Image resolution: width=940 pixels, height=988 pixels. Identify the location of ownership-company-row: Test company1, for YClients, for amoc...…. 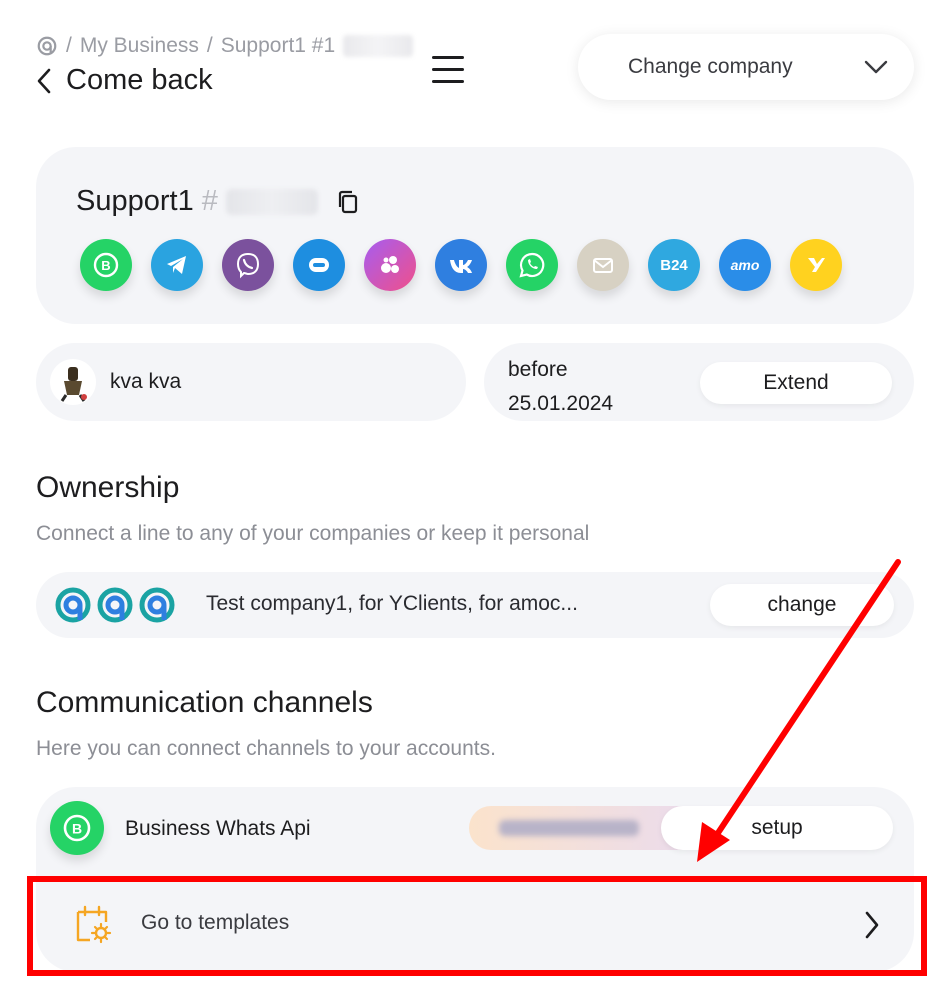
(475, 605).